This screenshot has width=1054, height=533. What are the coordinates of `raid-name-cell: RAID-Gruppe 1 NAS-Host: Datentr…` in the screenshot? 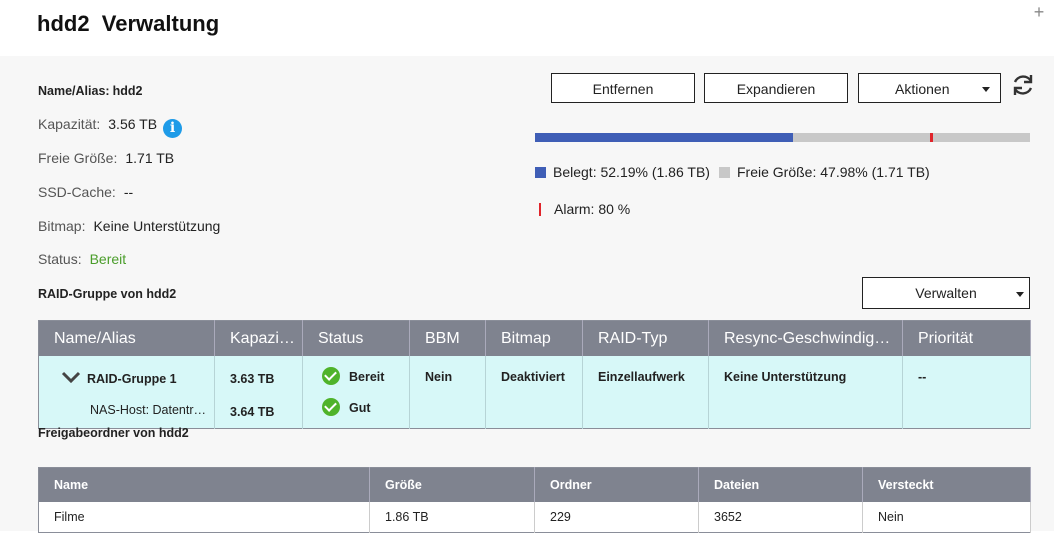 It's located at (126, 392).